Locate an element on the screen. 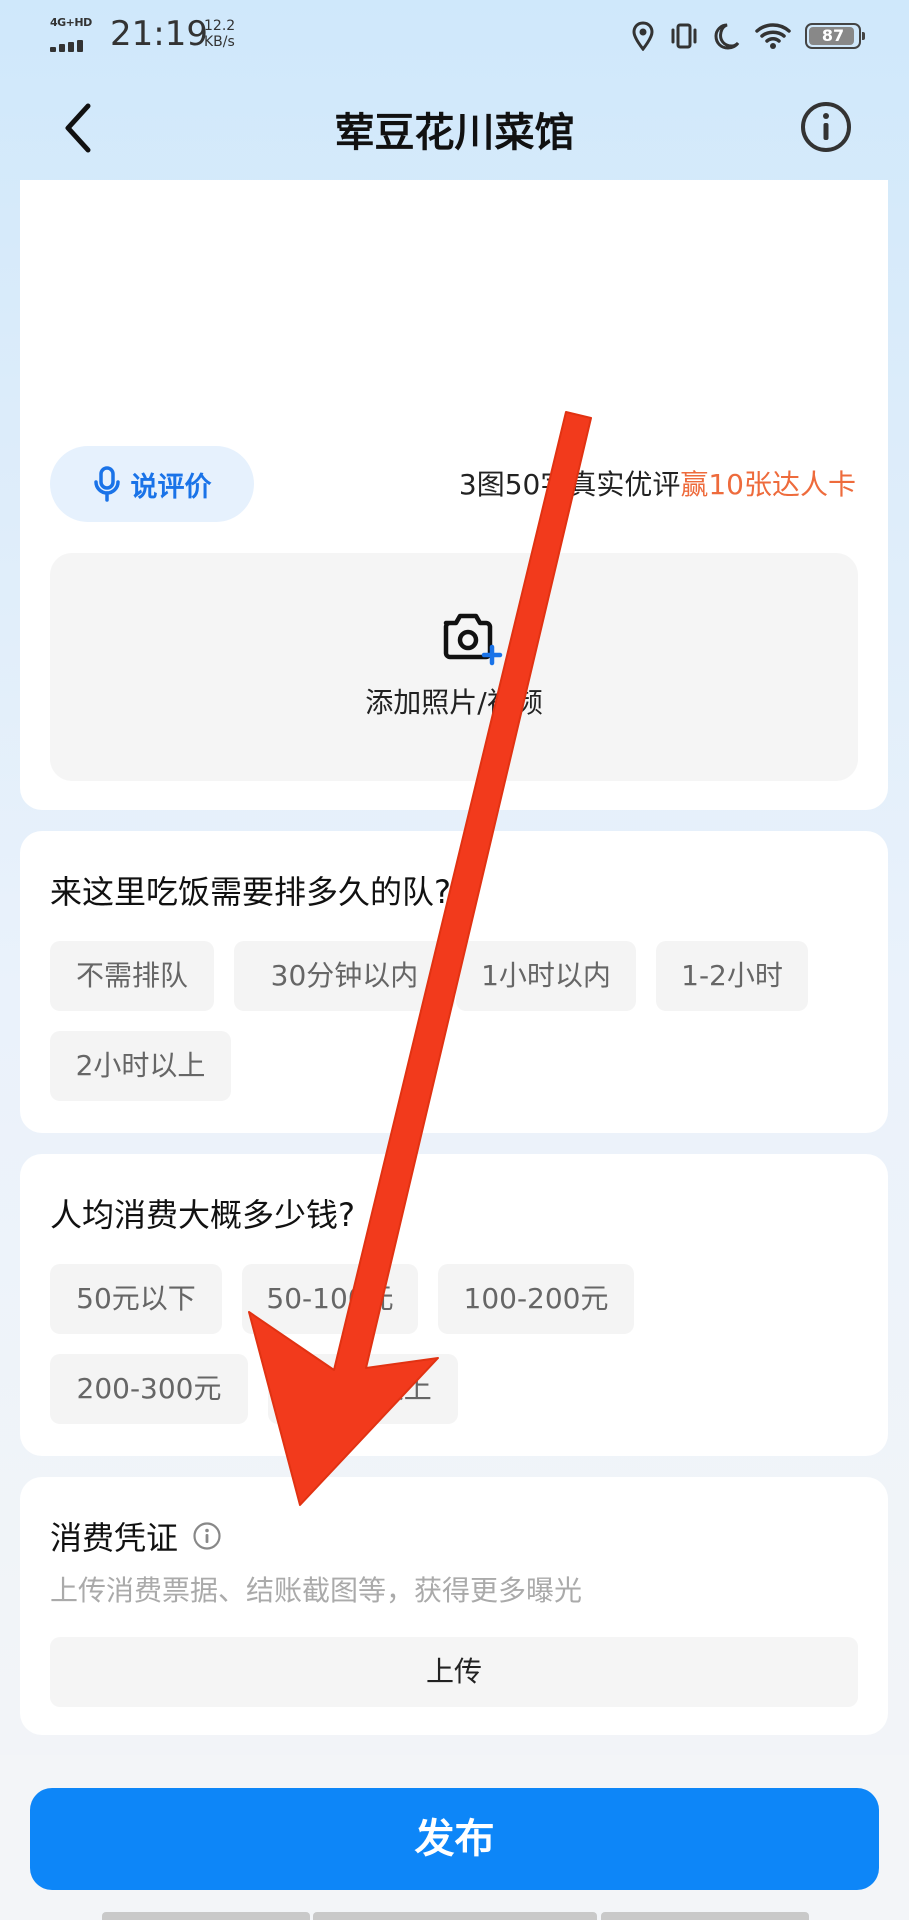  price-option: 100-200元 is located at coordinates (536, 1299).